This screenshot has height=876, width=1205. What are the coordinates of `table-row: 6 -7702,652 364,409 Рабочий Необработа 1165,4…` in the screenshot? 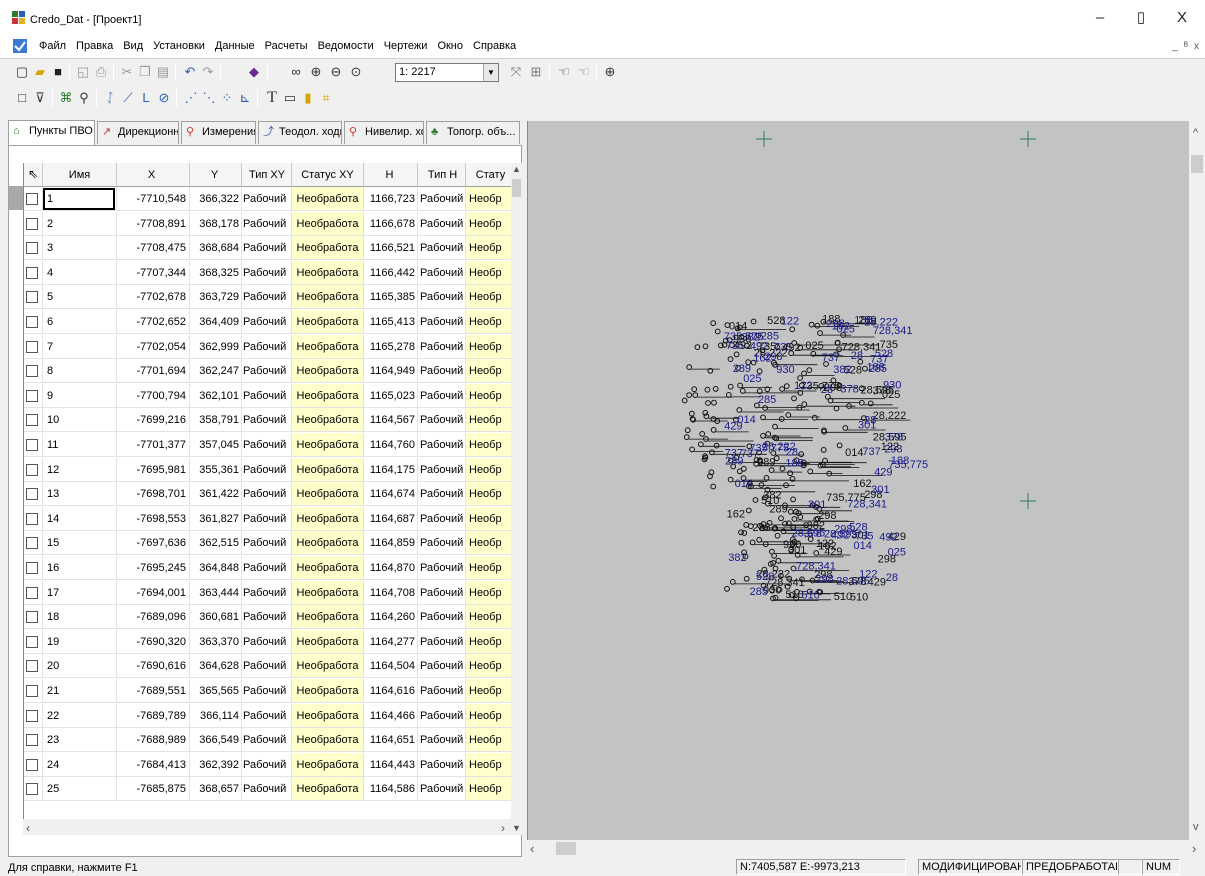 It's located at (268, 322).